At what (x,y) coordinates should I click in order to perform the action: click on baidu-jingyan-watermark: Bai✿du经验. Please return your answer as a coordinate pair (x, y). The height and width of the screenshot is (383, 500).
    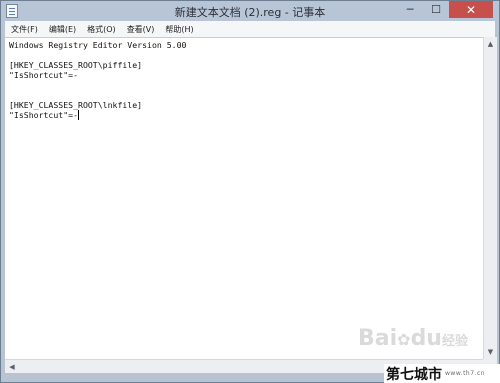
    Looking at the image, I should click on (413, 338).